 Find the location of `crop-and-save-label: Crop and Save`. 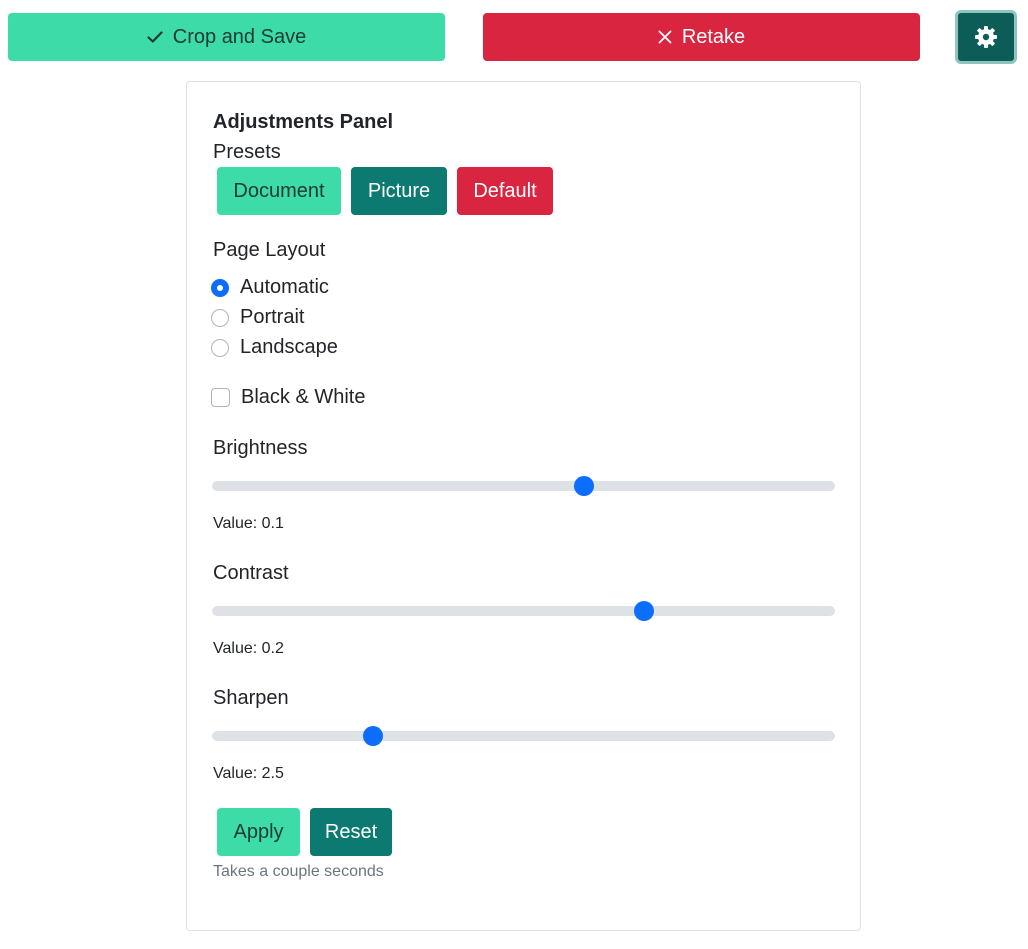

crop-and-save-label: Crop and Save is located at coordinates (239, 36).